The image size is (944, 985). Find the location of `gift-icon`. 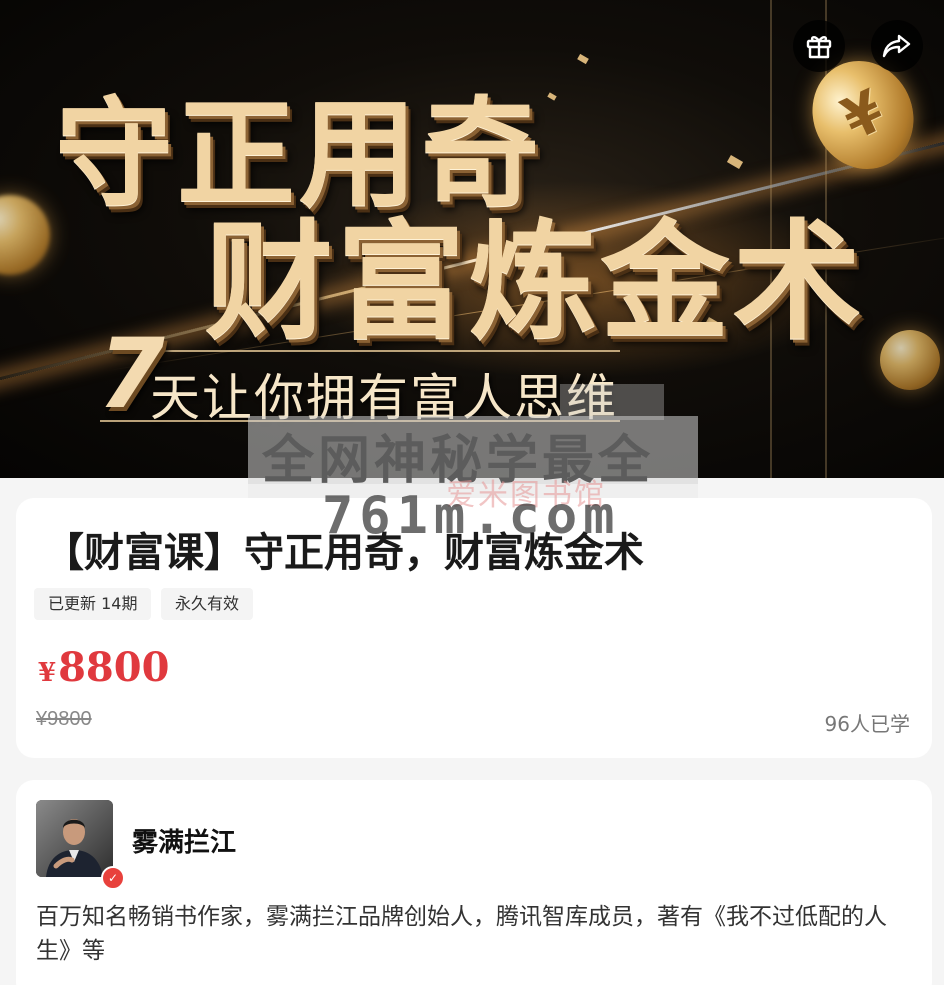

gift-icon is located at coordinates (819, 47).